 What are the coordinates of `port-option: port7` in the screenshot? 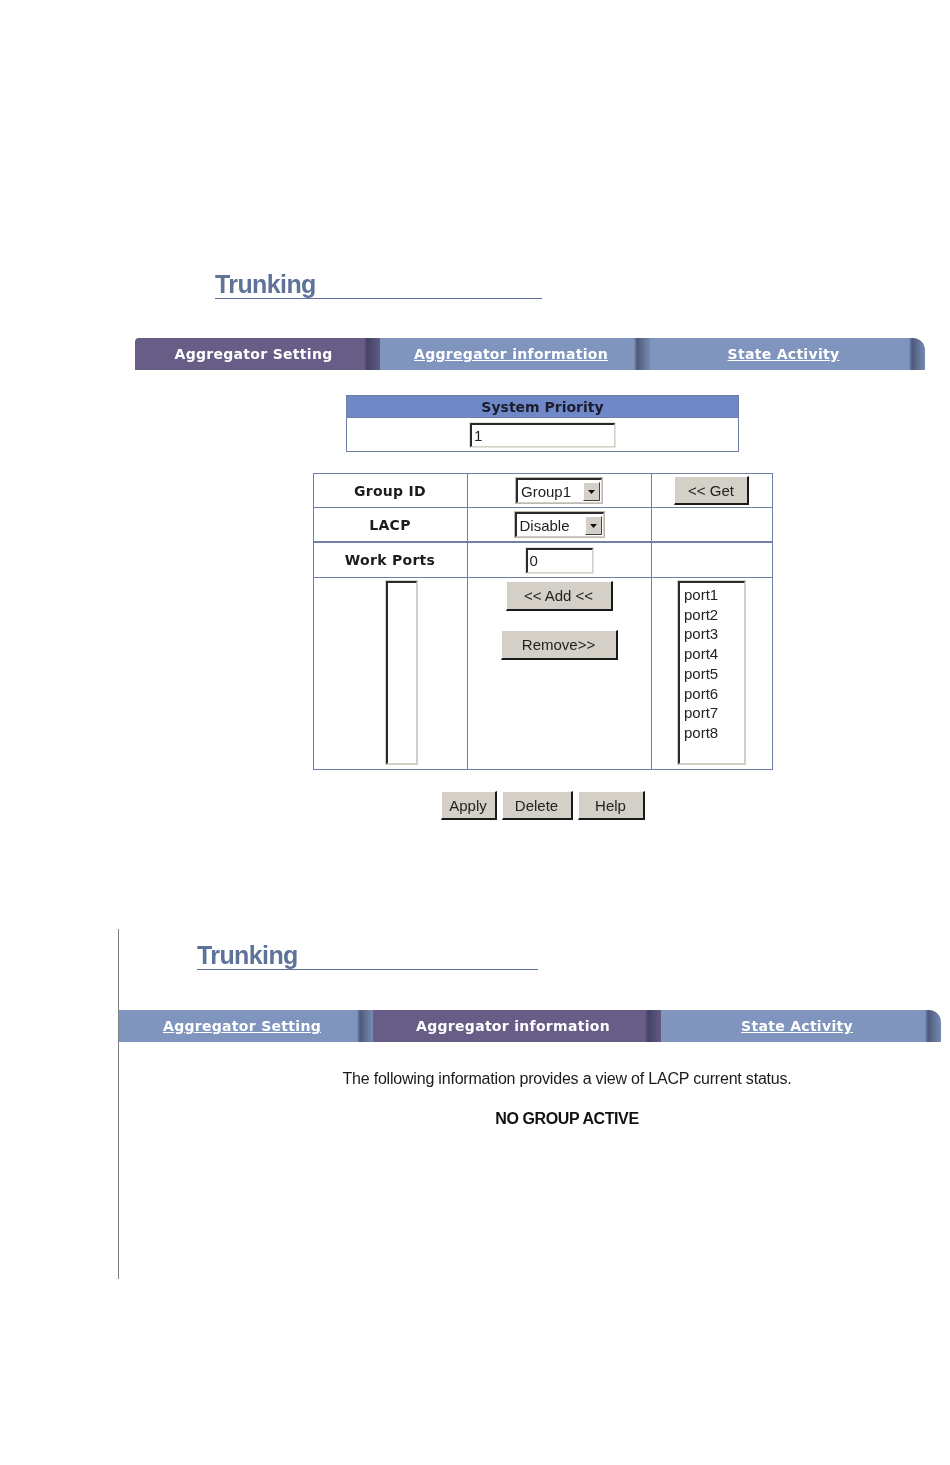 It's located at (701, 713).